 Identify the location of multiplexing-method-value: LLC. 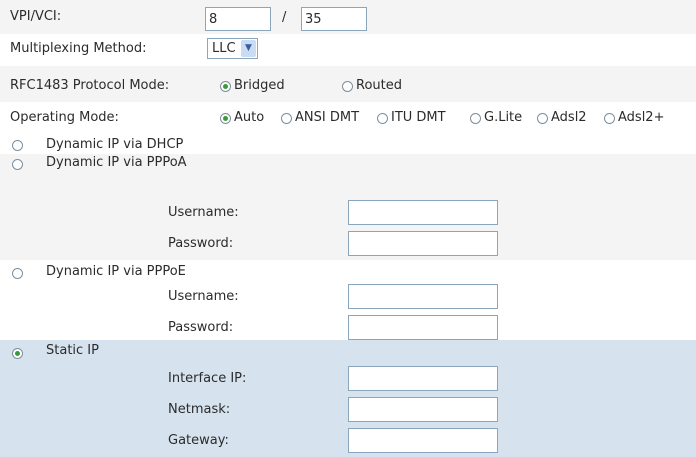
(224, 48).